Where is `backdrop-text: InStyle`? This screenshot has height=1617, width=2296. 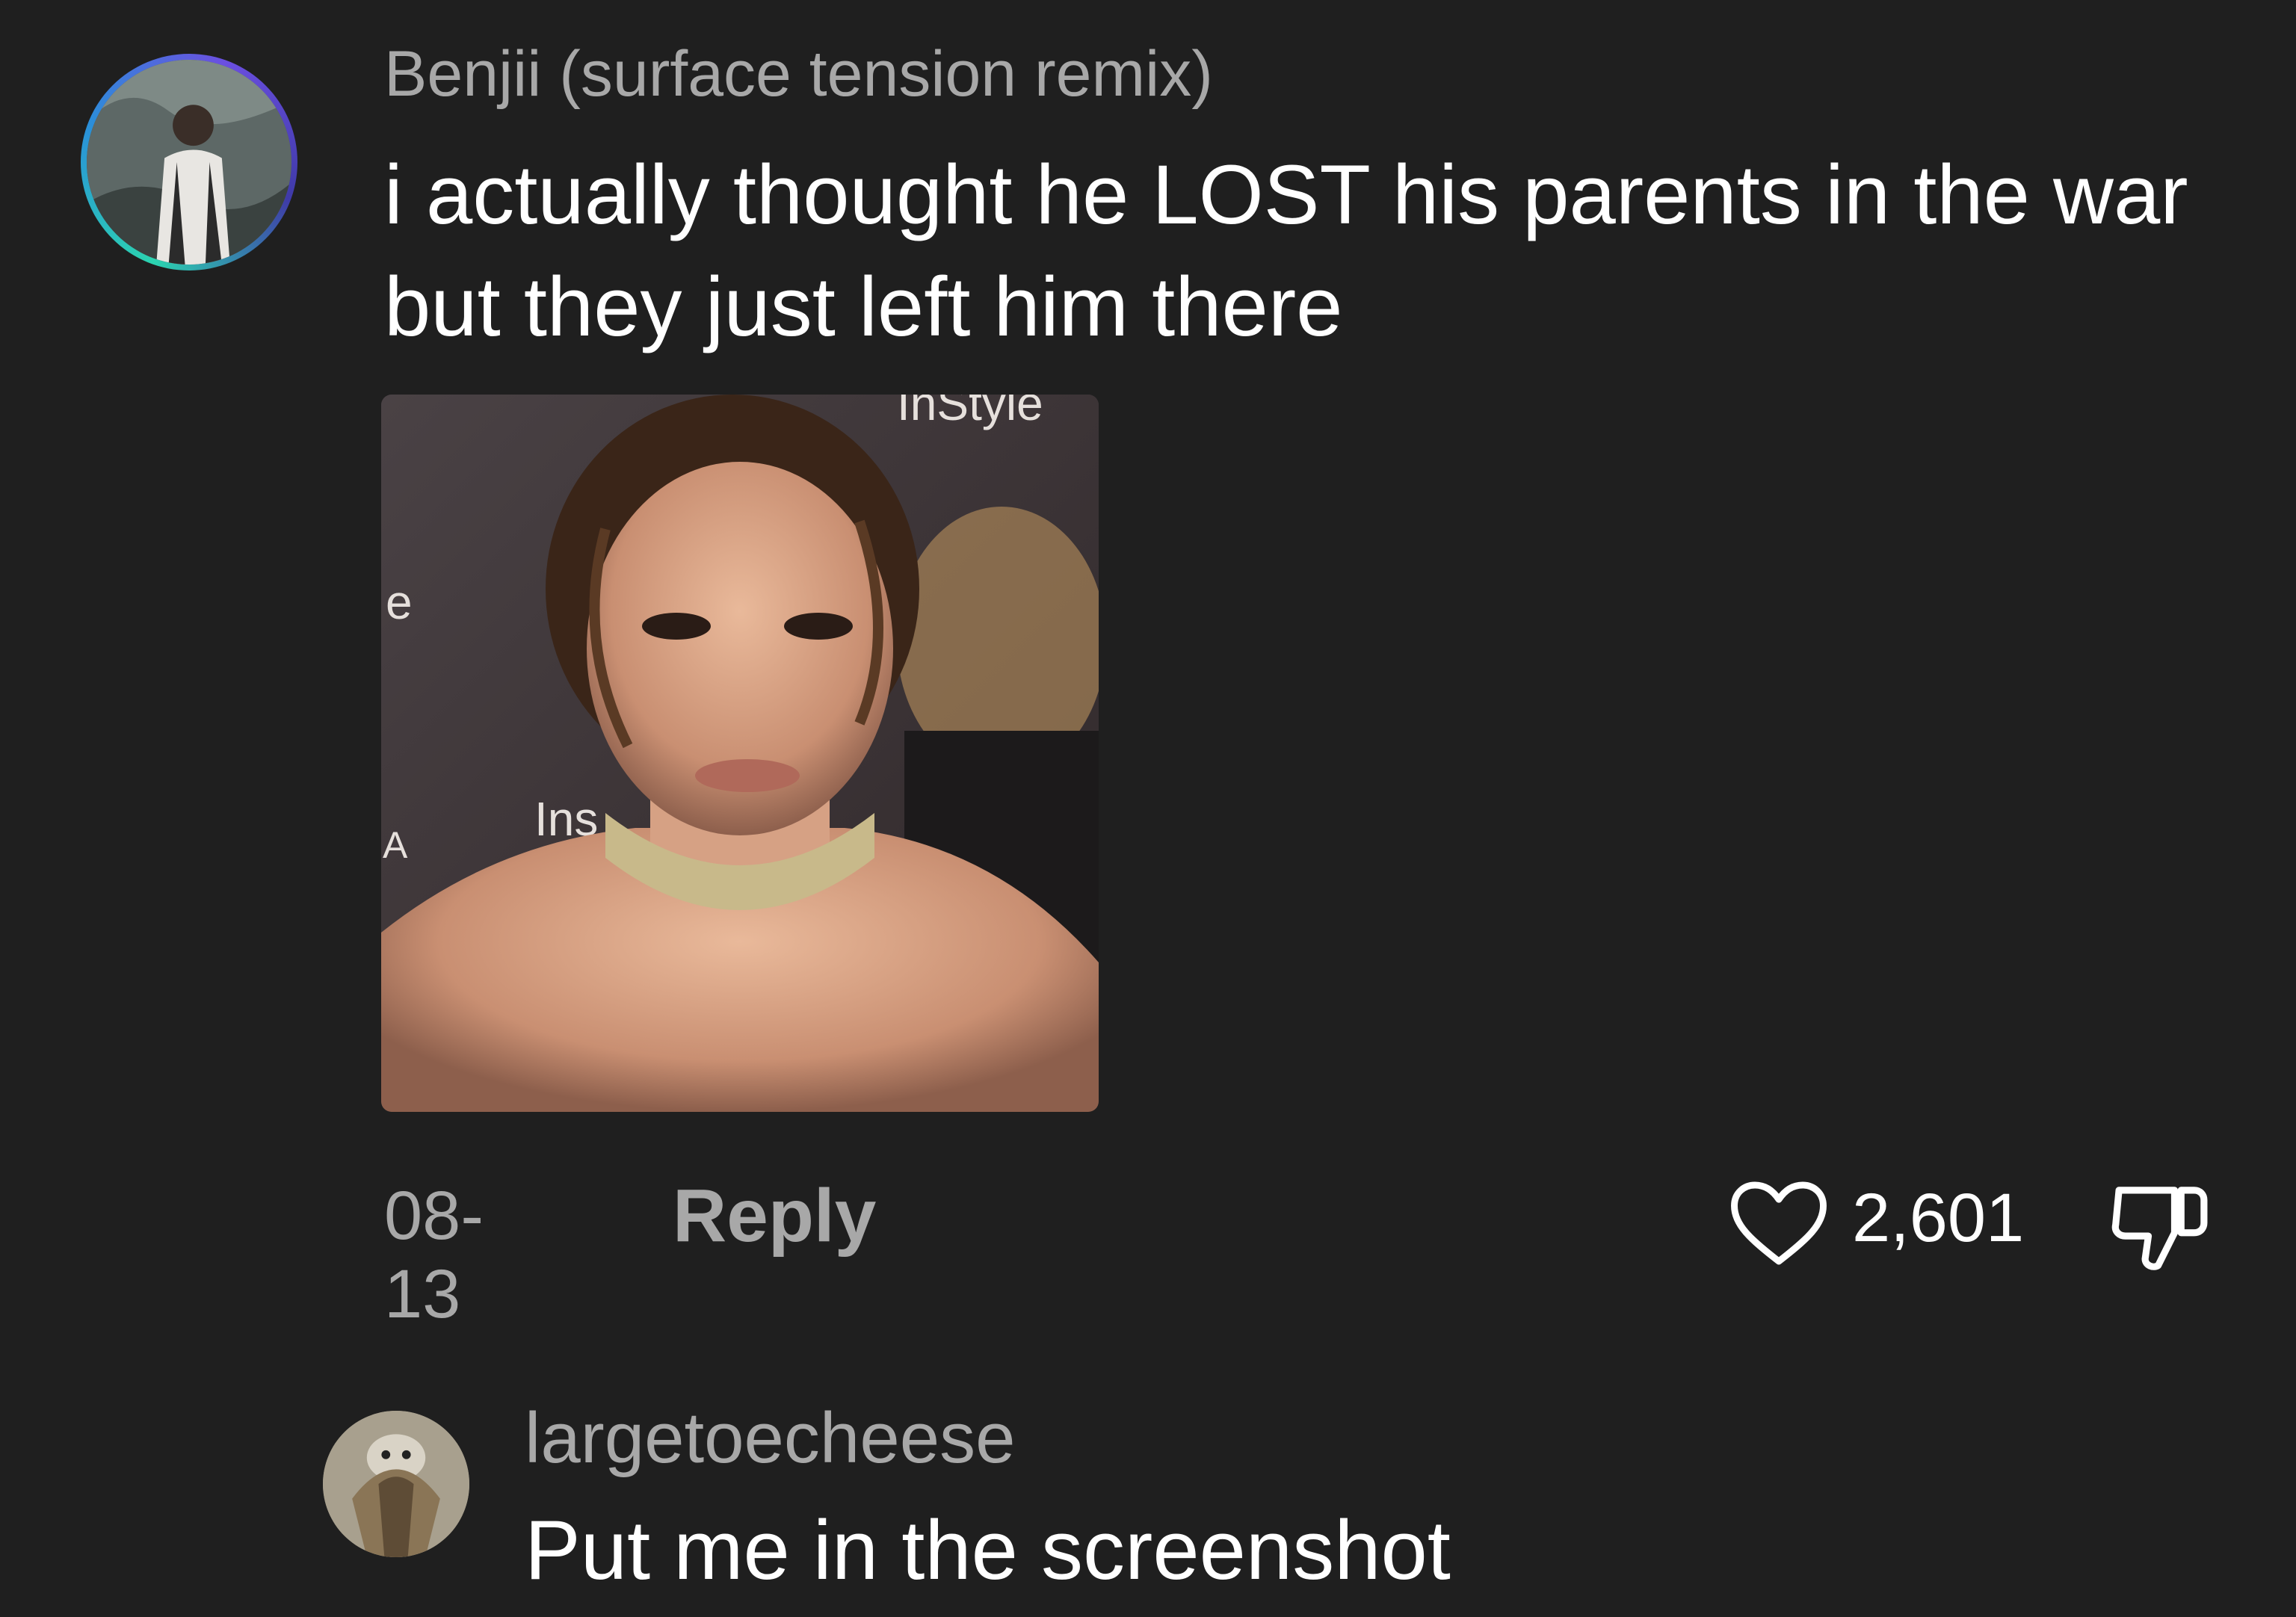 backdrop-text: InStyle is located at coordinates (970, 412).